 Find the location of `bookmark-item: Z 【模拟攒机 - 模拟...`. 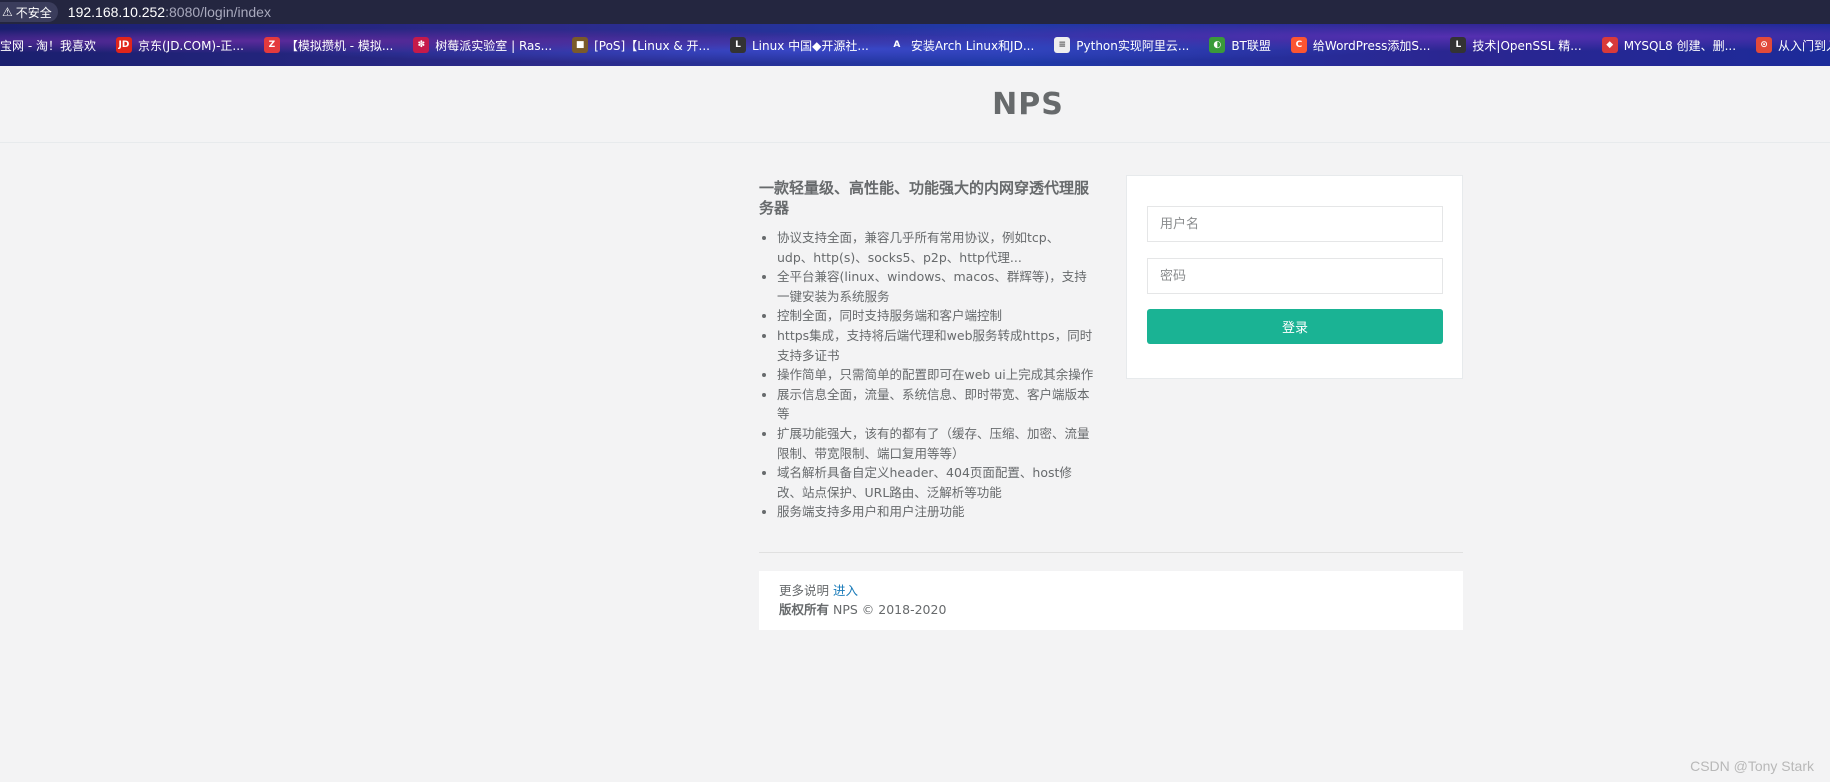

bookmark-item: Z 【模拟攒机 - 模拟... is located at coordinates (328, 45).